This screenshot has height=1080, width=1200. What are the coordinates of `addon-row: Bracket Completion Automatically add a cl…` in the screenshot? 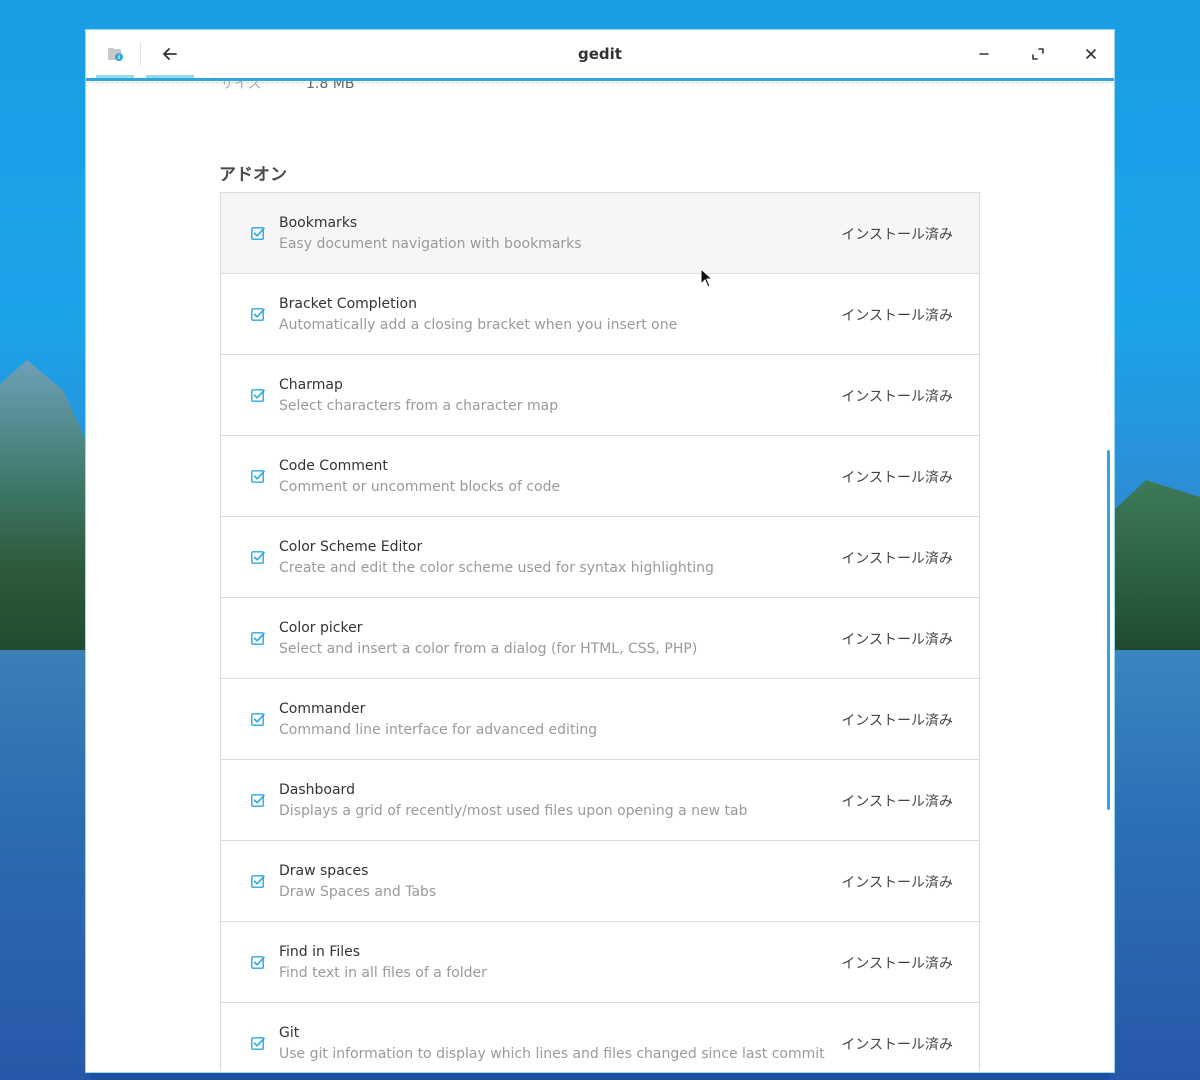 It's located at (600, 314).